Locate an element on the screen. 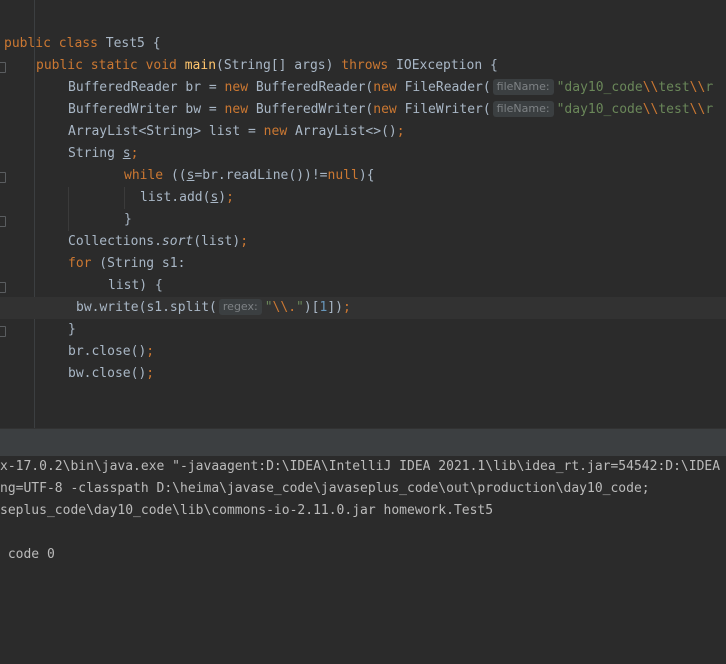 The width and height of the screenshot is (726, 664). code-line-11: for (String s1: is located at coordinates (126, 264).